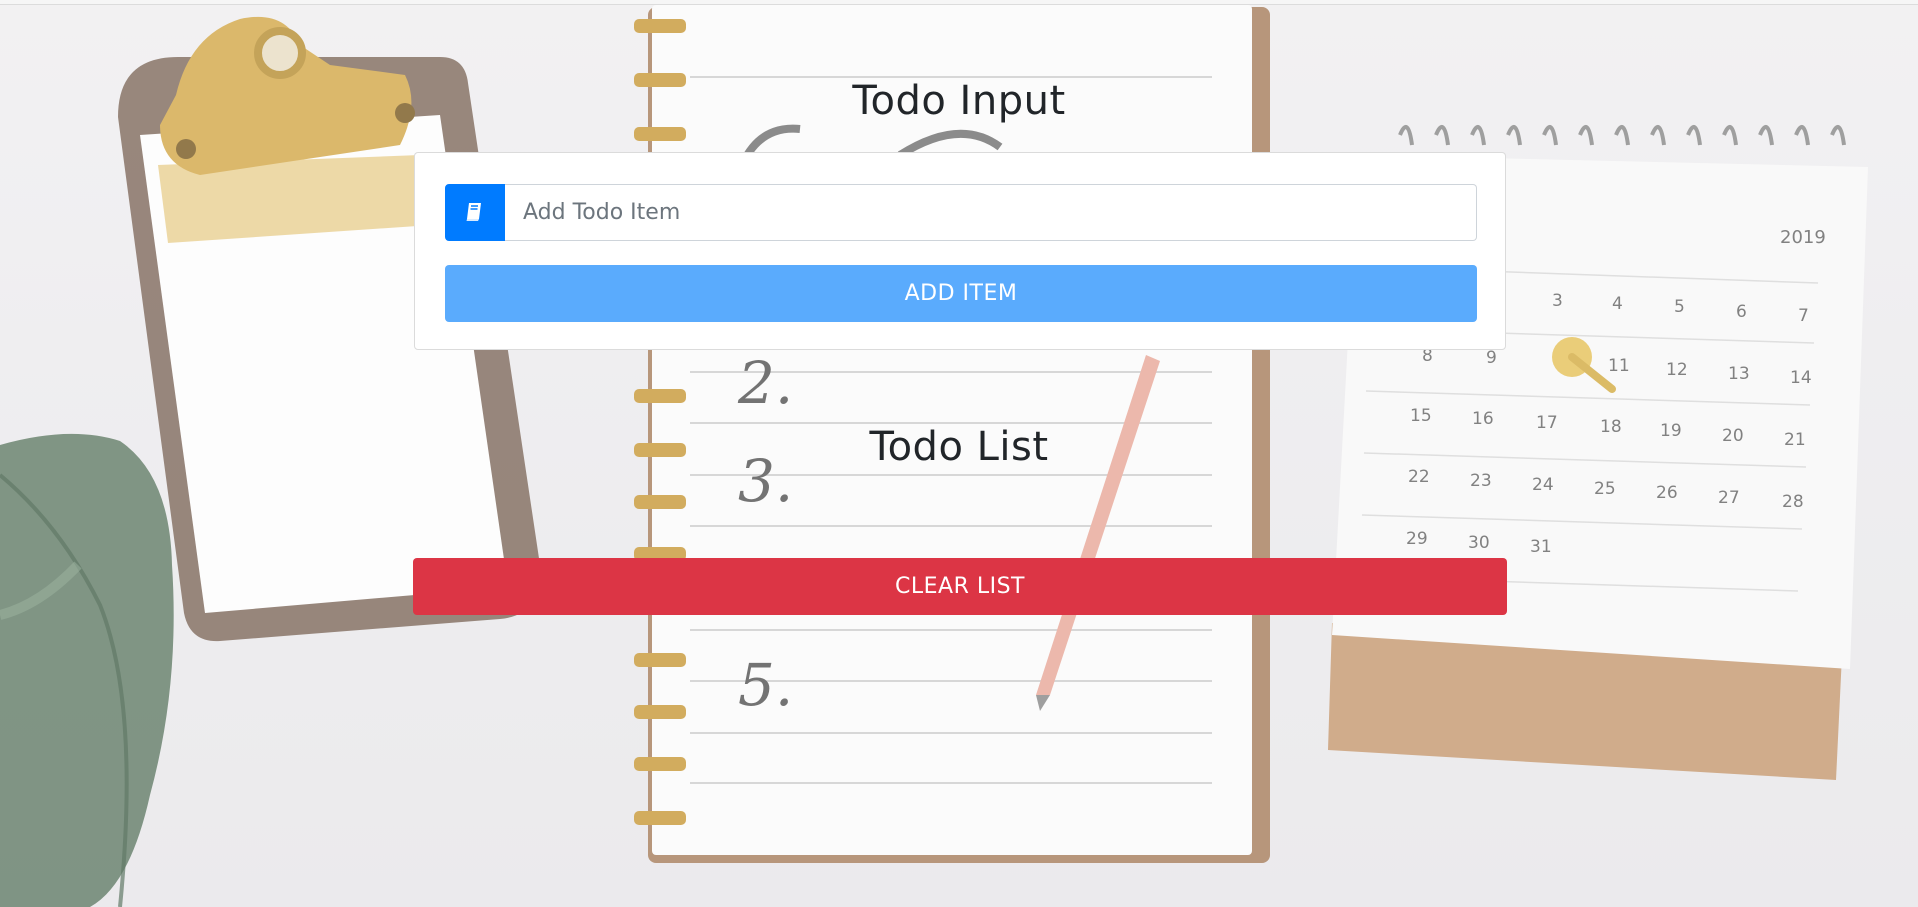 This screenshot has height=907, width=1918. What do you see at coordinates (991, 212) in the screenshot?
I see `todo-item-input` at bounding box center [991, 212].